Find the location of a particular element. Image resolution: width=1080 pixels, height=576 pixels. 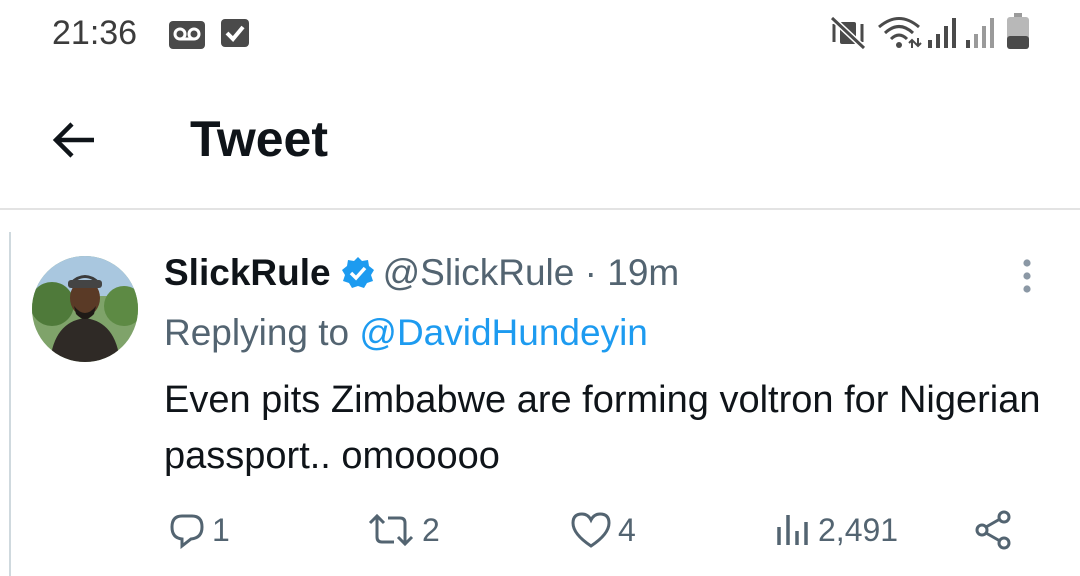

tweet-time: 19m is located at coordinates (643, 272).